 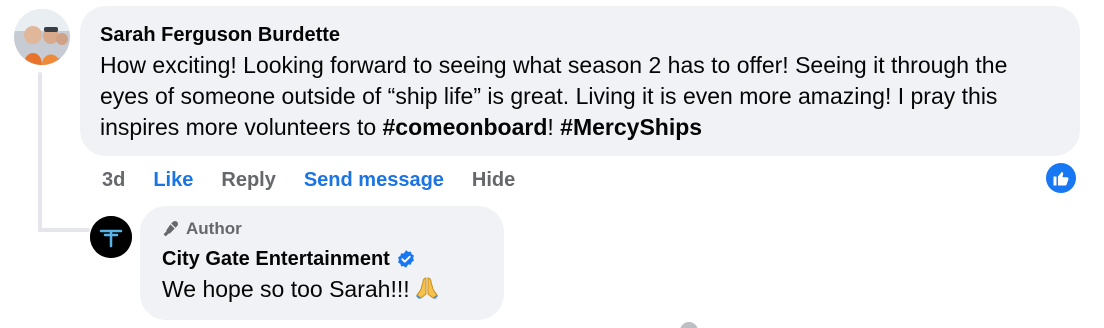 I want to click on like-button: Like, so click(x=173, y=180).